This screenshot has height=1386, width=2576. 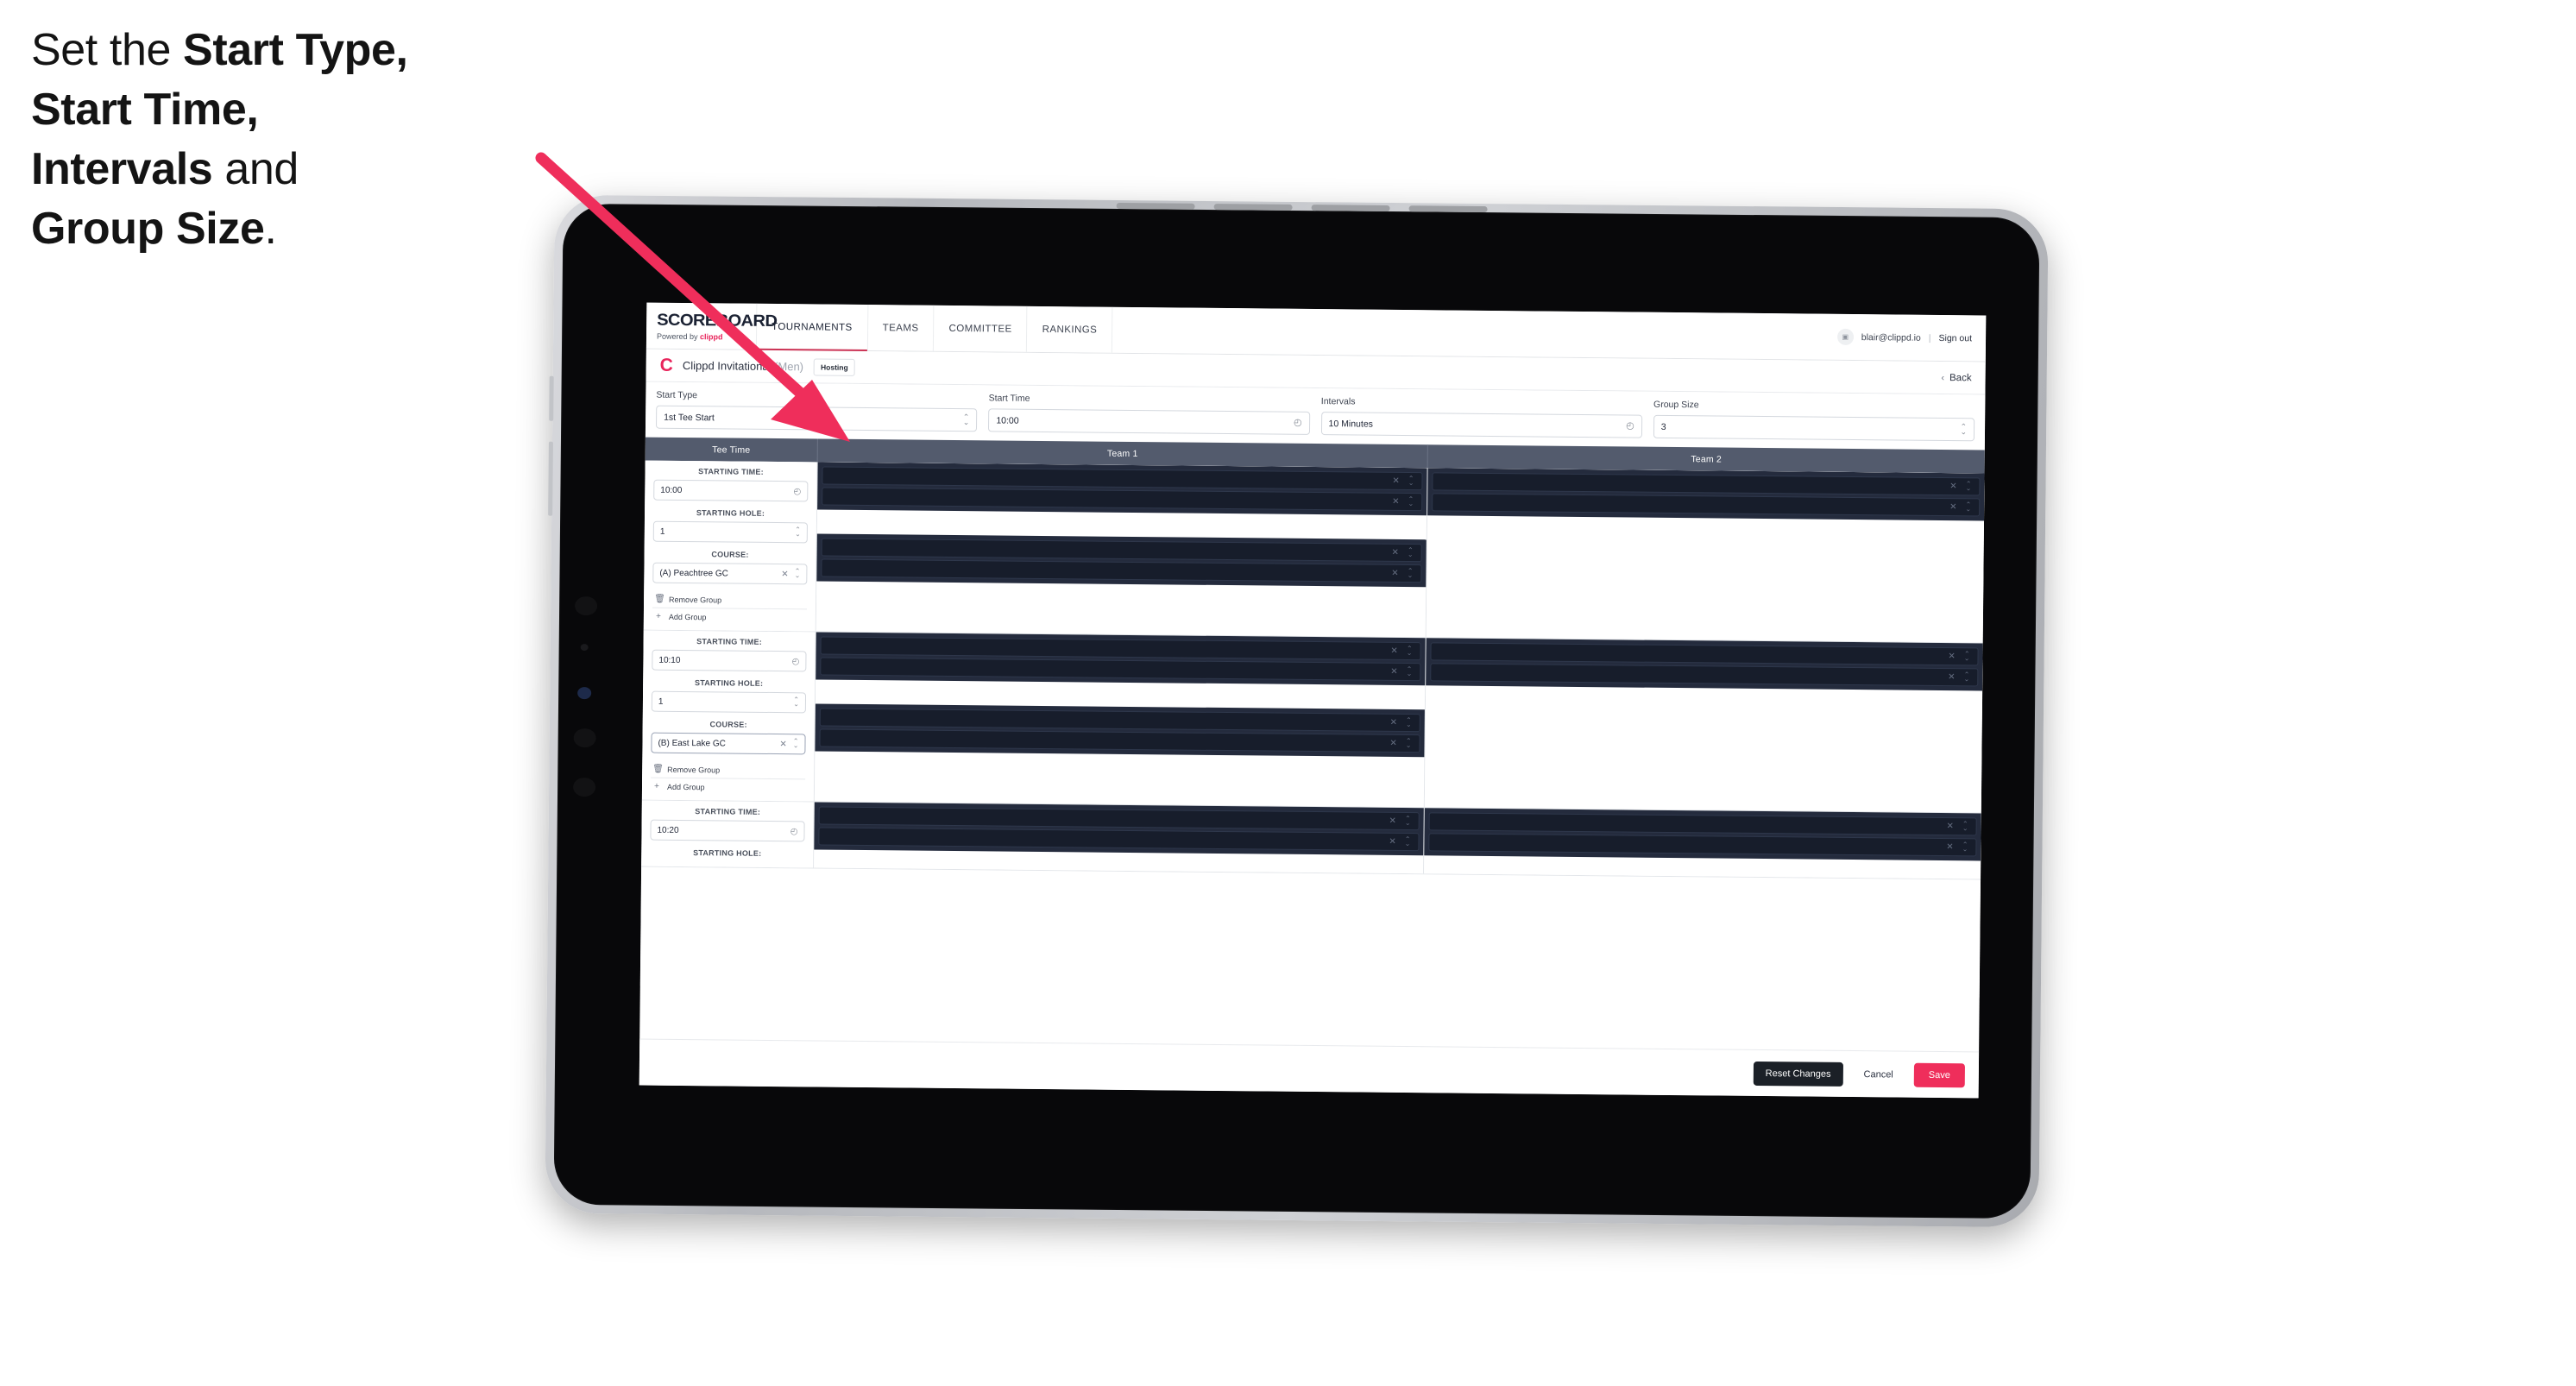 What do you see at coordinates (731, 513) in the screenshot?
I see `starting-hole-label: STARTING HOLE:` at bounding box center [731, 513].